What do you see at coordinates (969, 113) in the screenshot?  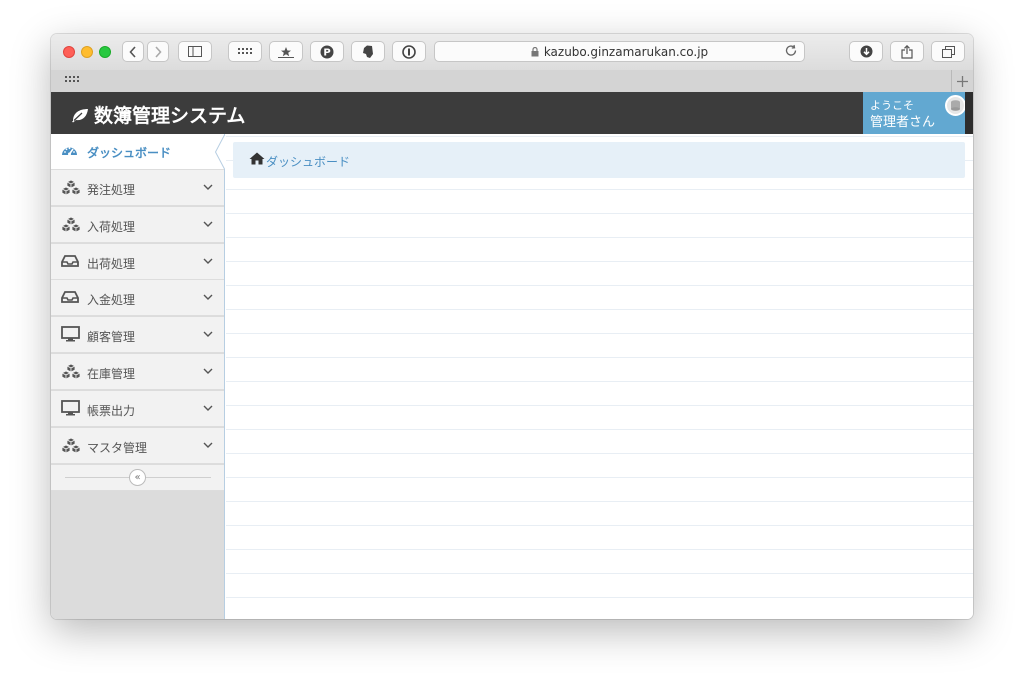 I see `header-edge` at bounding box center [969, 113].